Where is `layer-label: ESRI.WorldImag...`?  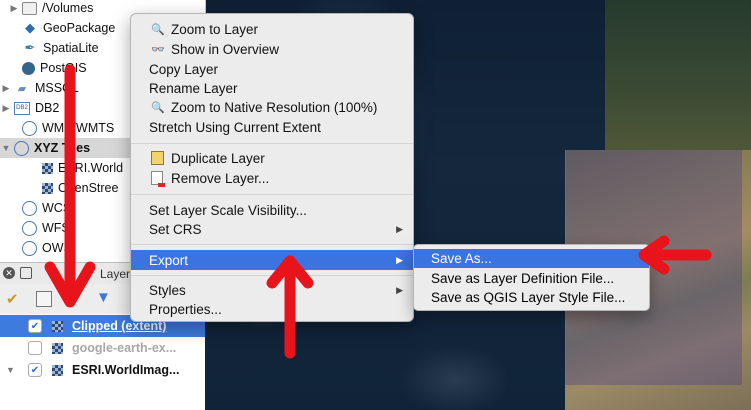
layer-label: ESRI.WorldImag... is located at coordinates (126, 370).